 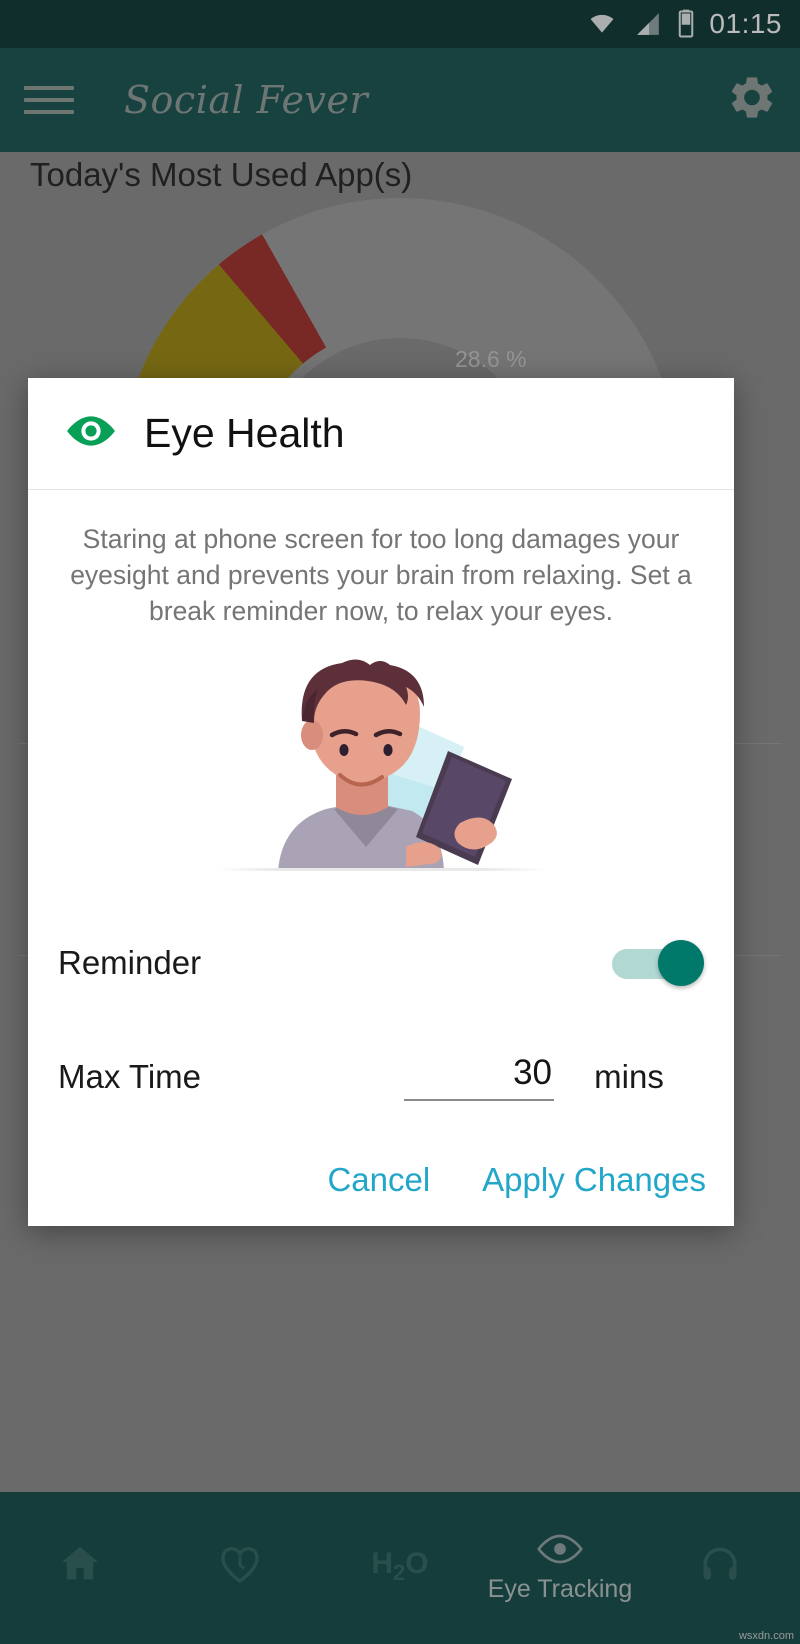 What do you see at coordinates (766, 1636) in the screenshot?
I see `watermark: wsxdn.com` at bounding box center [766, 1636].